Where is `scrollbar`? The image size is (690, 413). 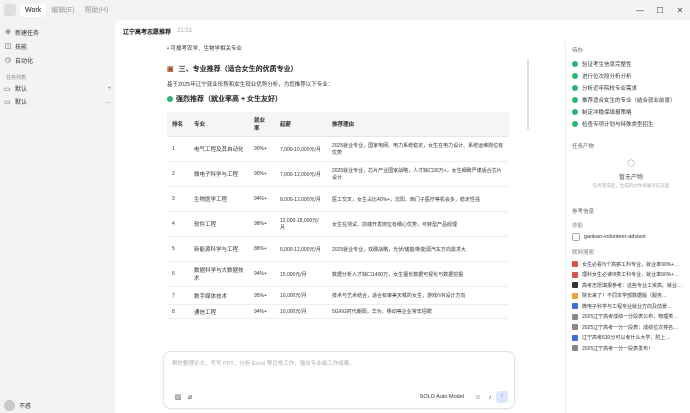
scrollbar is located at coordinates (528, 95).